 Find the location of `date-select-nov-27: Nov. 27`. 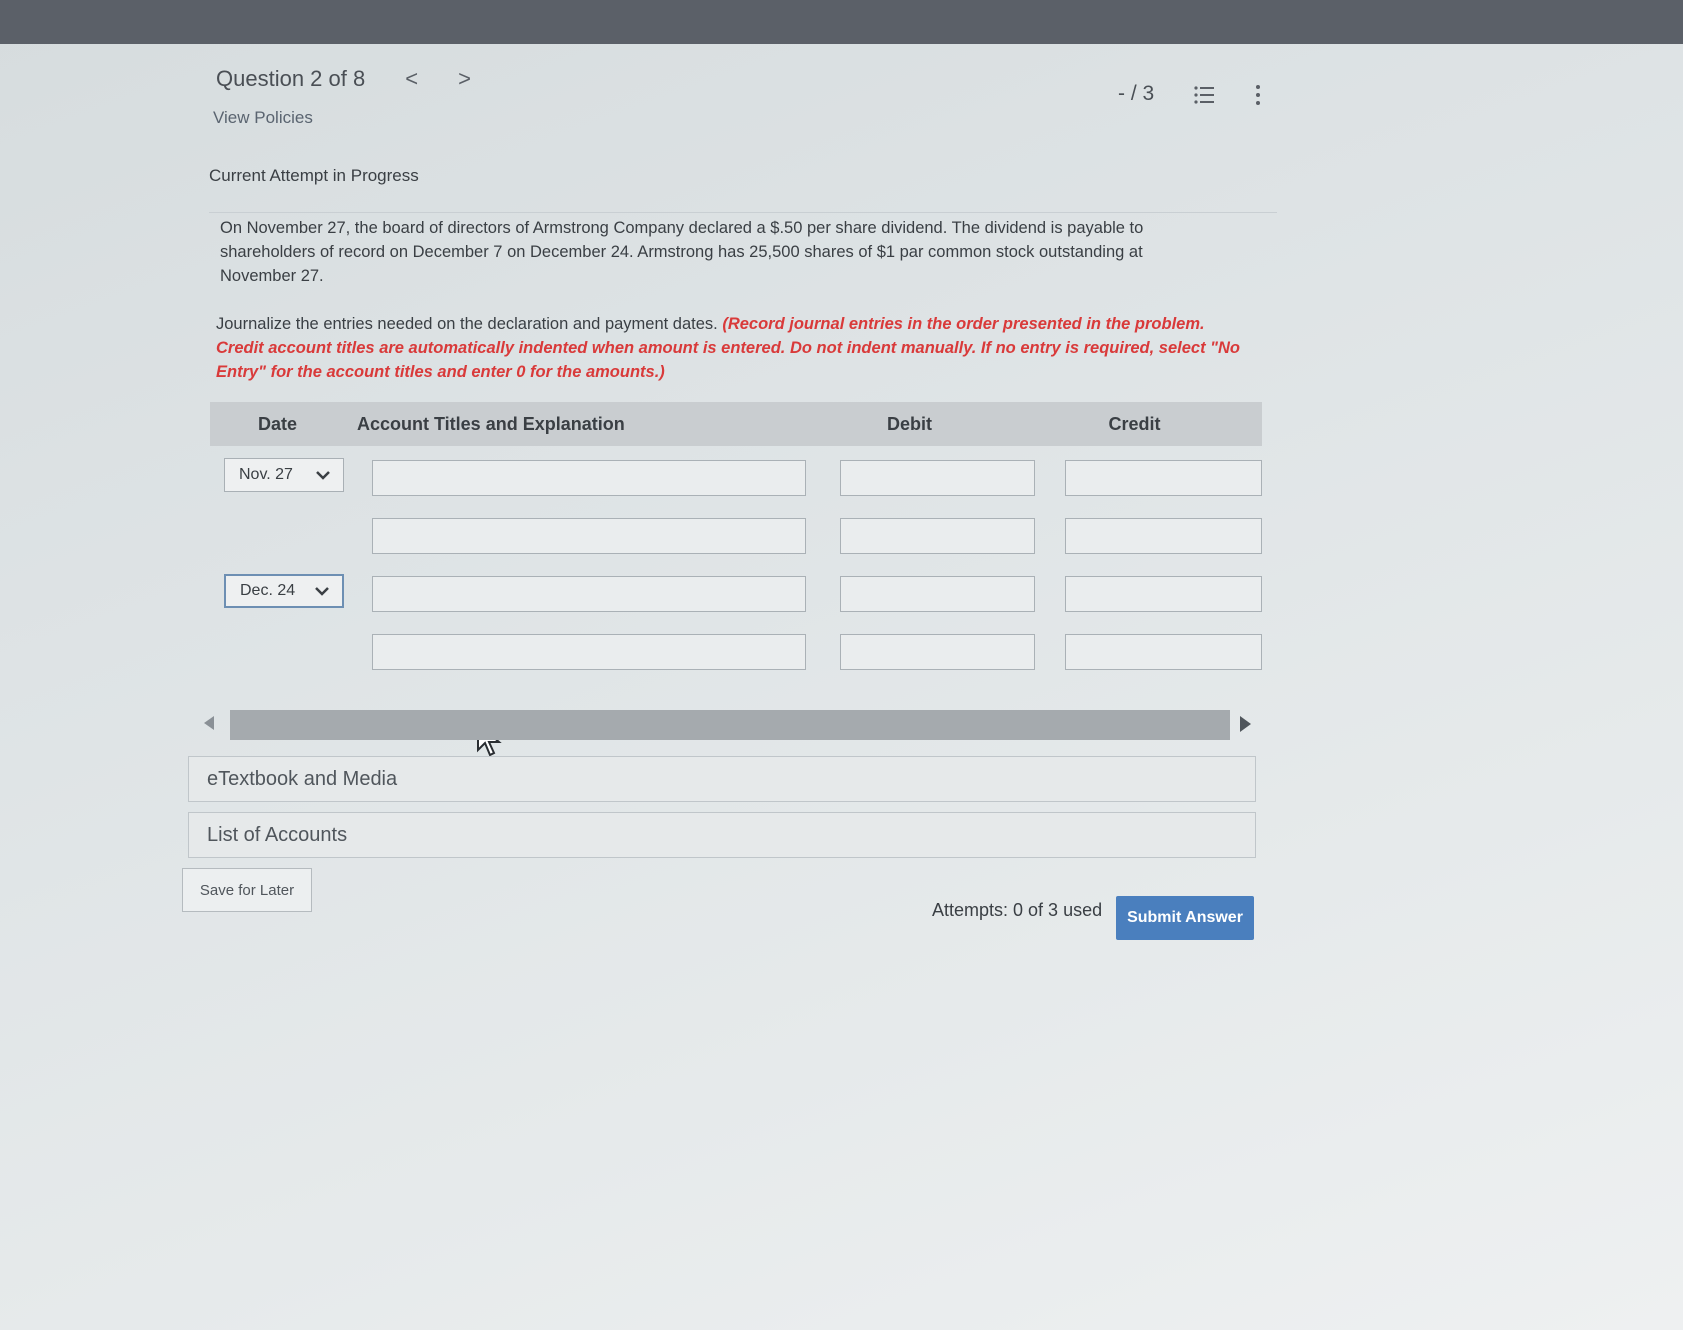

date-select-nov-27: Nov. 27 is located at coordinates (284, 475).